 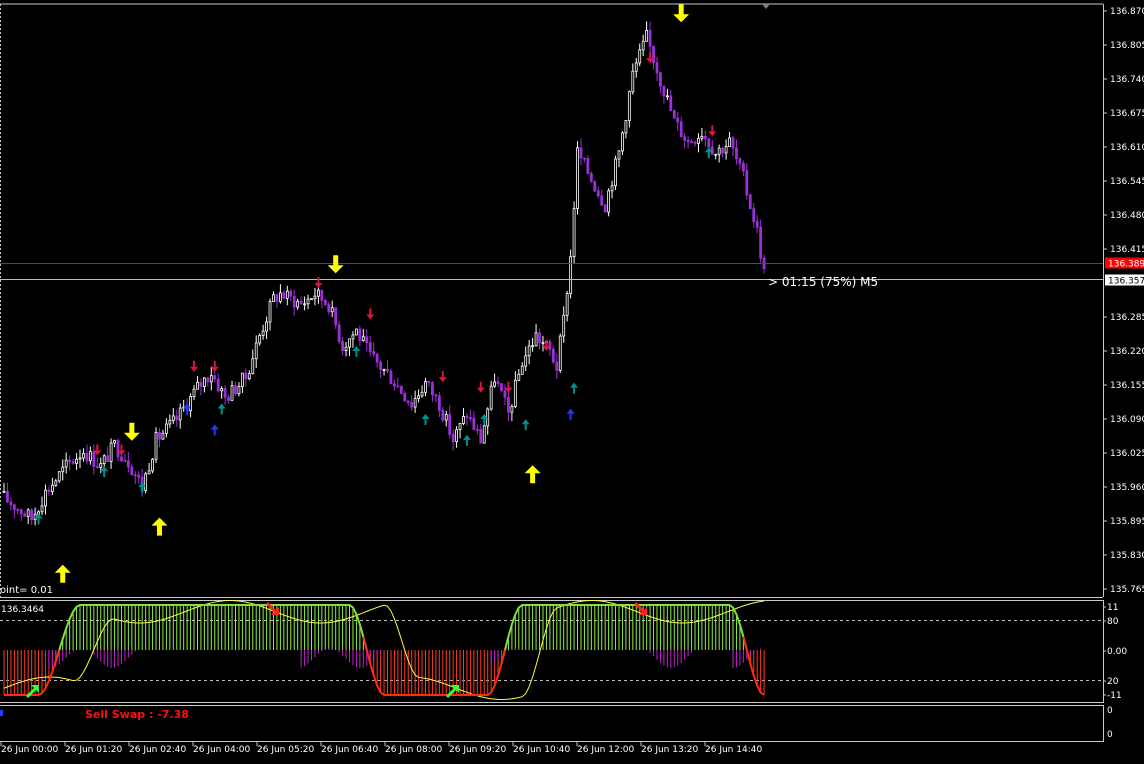 What do you see at coordinates (1127, 488) in the screenshot?
I see `price-tick-label: 135.960` at bounding box center [1127, 488].